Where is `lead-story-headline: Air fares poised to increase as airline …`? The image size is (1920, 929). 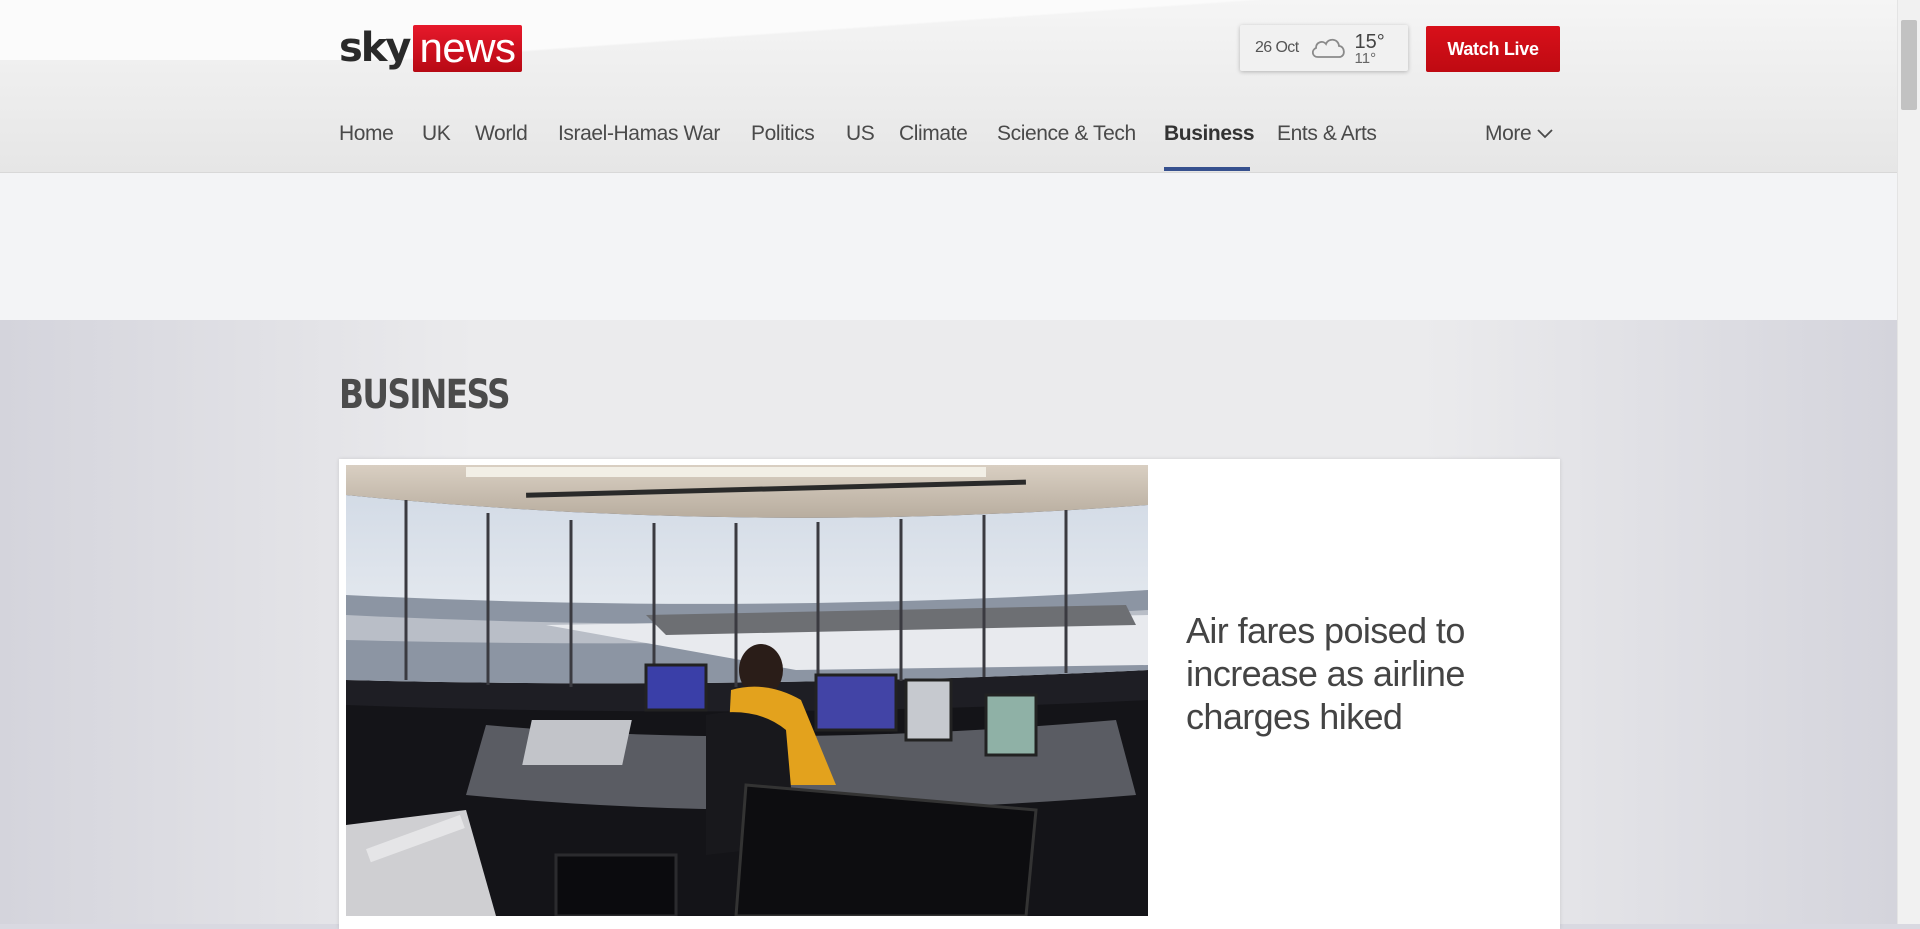
lead-story-headline: Air fares poised to increase as airline … is located at coordinates (1351, 673).